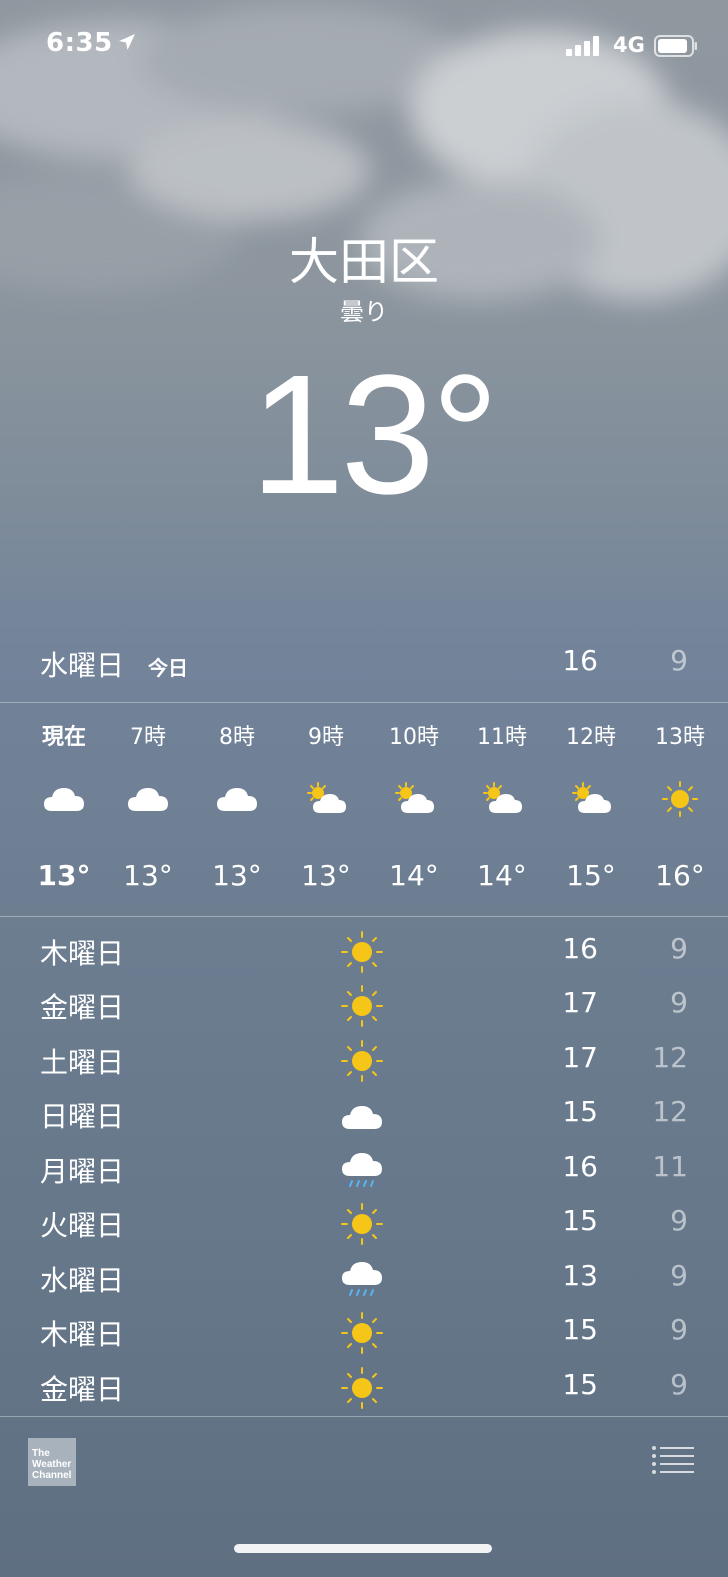 This screenshot has height=1577, width=728. I want to click on hourly-forecast: 現在 13° 7時 13° 8時 13° 9時 13° 10時 14° 11時, so click(364, 809).